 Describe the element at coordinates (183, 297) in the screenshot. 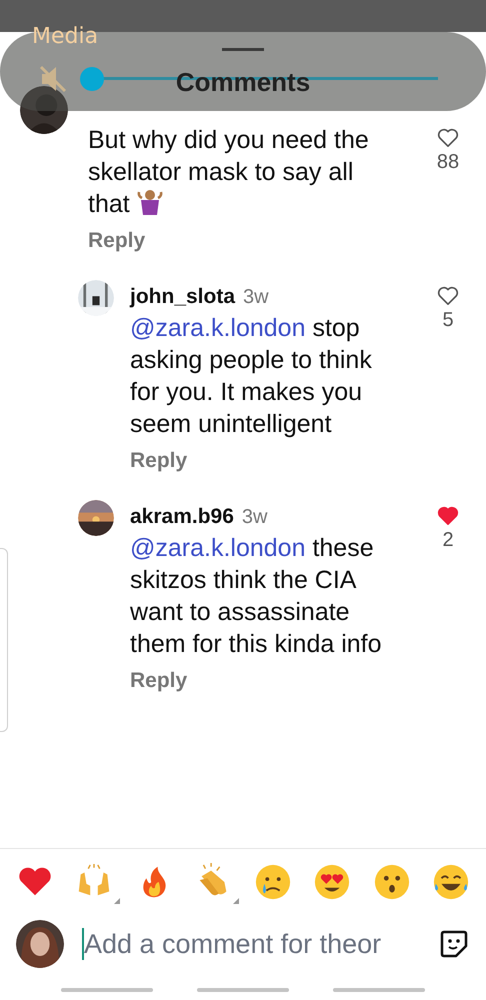

I see `username: john_slota` at that location.